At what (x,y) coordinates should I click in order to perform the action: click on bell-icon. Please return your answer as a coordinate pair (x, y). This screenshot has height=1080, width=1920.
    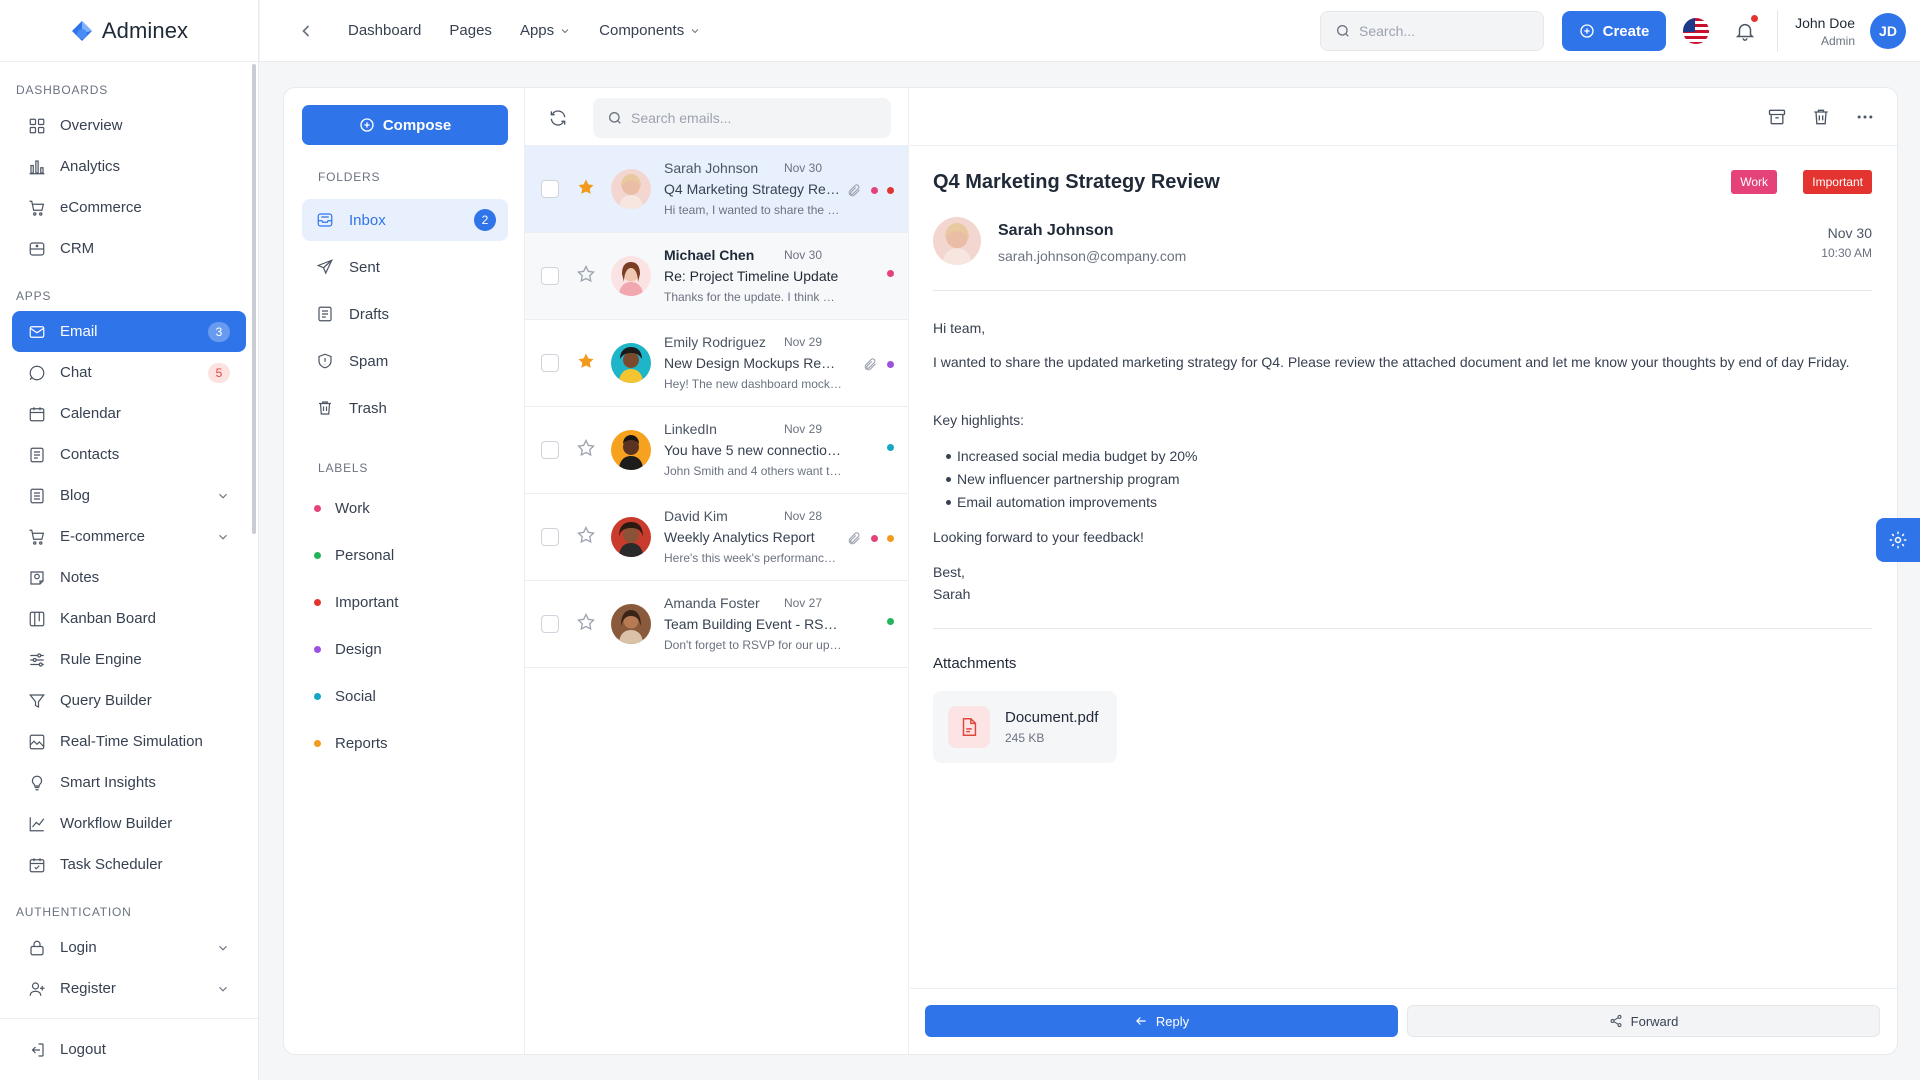
    Looking at the image, I should click on (1745, 31).